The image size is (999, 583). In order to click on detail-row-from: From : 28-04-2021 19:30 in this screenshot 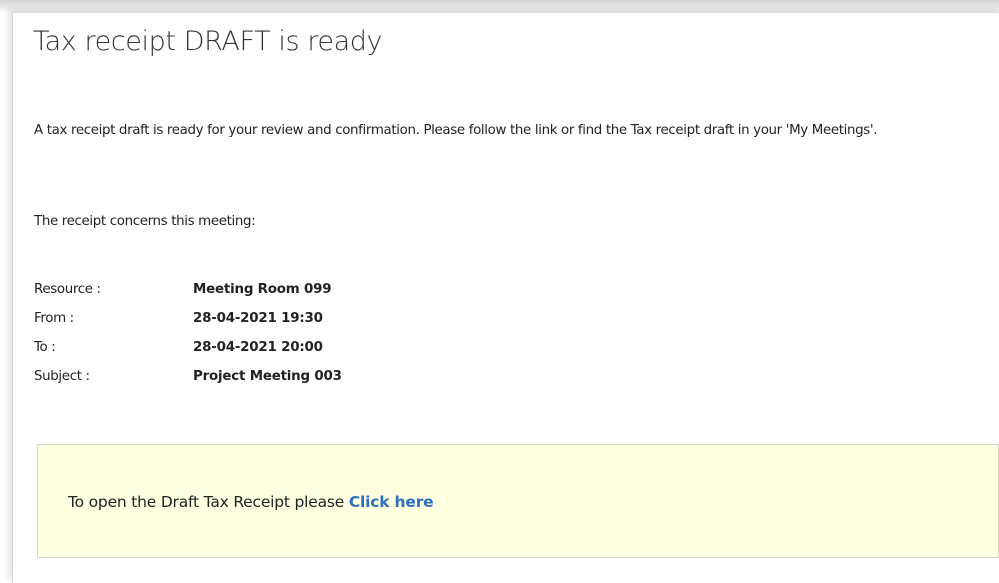, I will do `click(284, 318)`.